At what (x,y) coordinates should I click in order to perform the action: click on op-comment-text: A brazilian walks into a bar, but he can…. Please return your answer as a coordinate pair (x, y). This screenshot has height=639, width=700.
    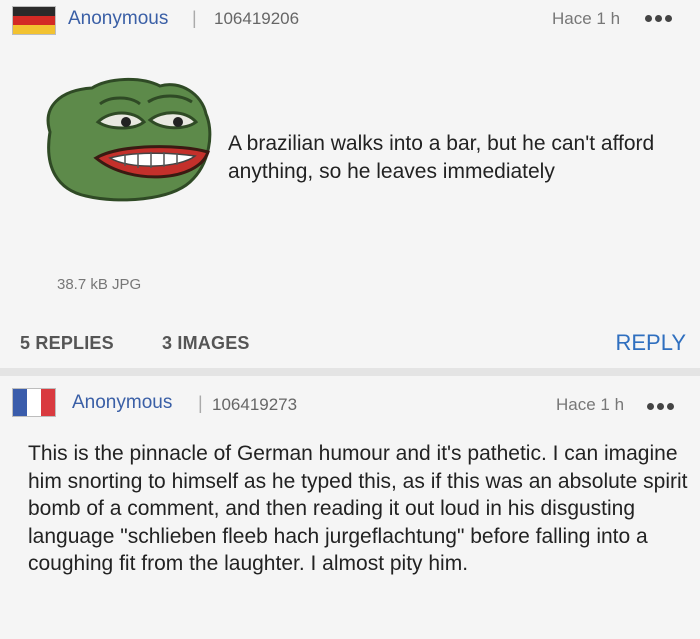
    Looking at the image, I should click on (441, 157).